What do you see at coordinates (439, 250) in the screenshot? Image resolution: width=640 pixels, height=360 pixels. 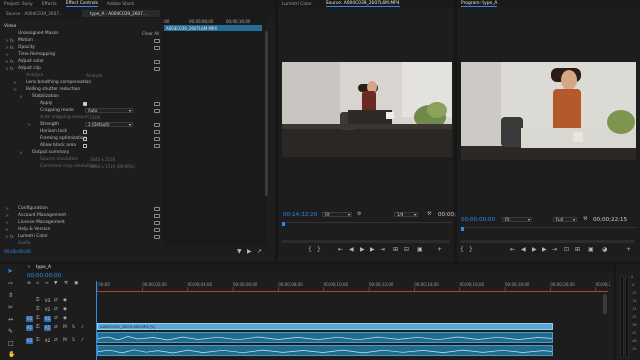 I see `add-button-icon: +` at bounding box center [439, 250].